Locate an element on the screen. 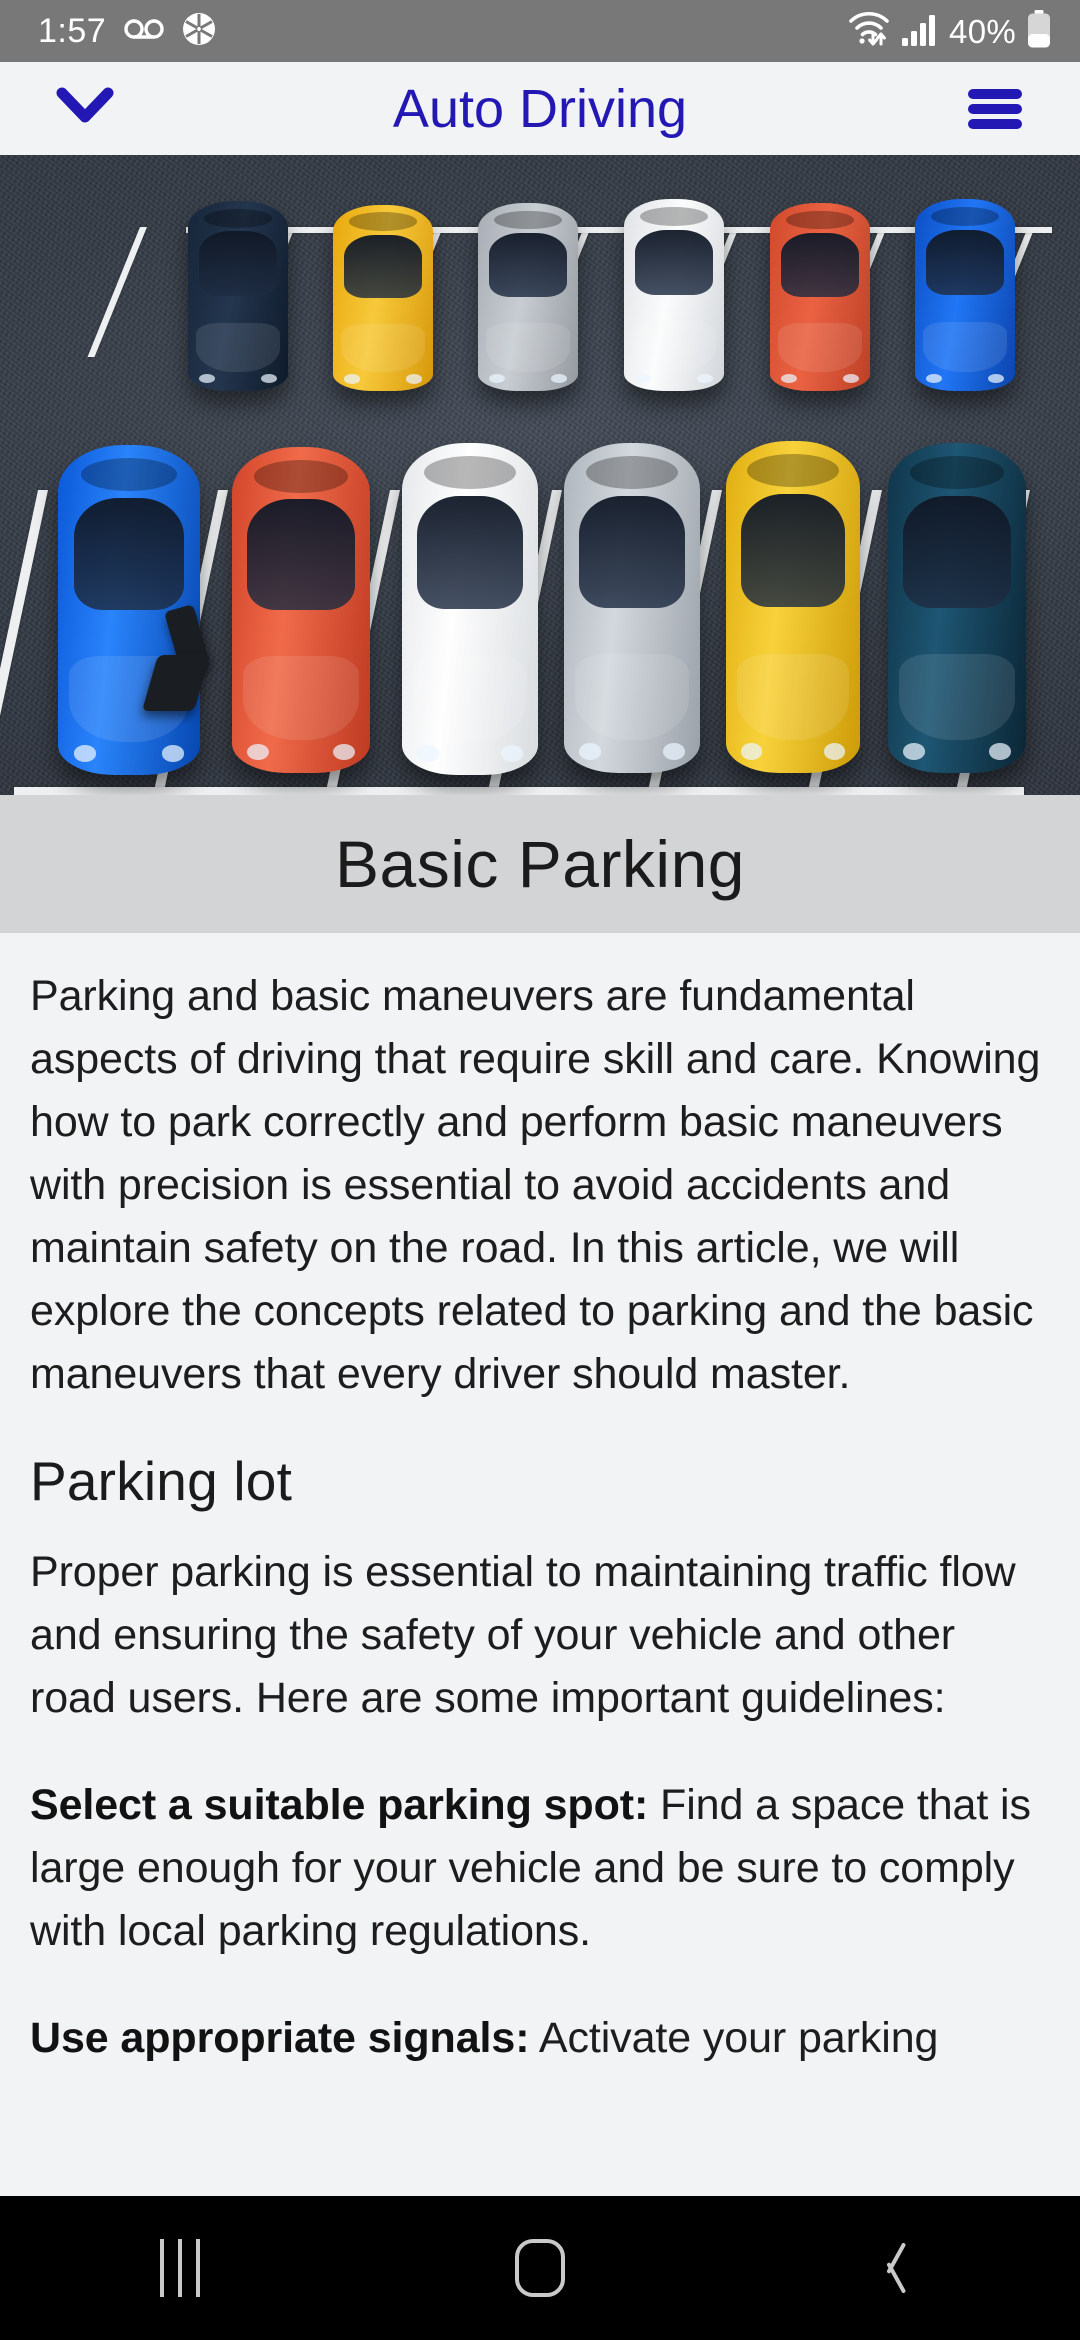 The height and width of the screenshot is (2340, 1080). recents-icon is located at coordinates (180, 2268).